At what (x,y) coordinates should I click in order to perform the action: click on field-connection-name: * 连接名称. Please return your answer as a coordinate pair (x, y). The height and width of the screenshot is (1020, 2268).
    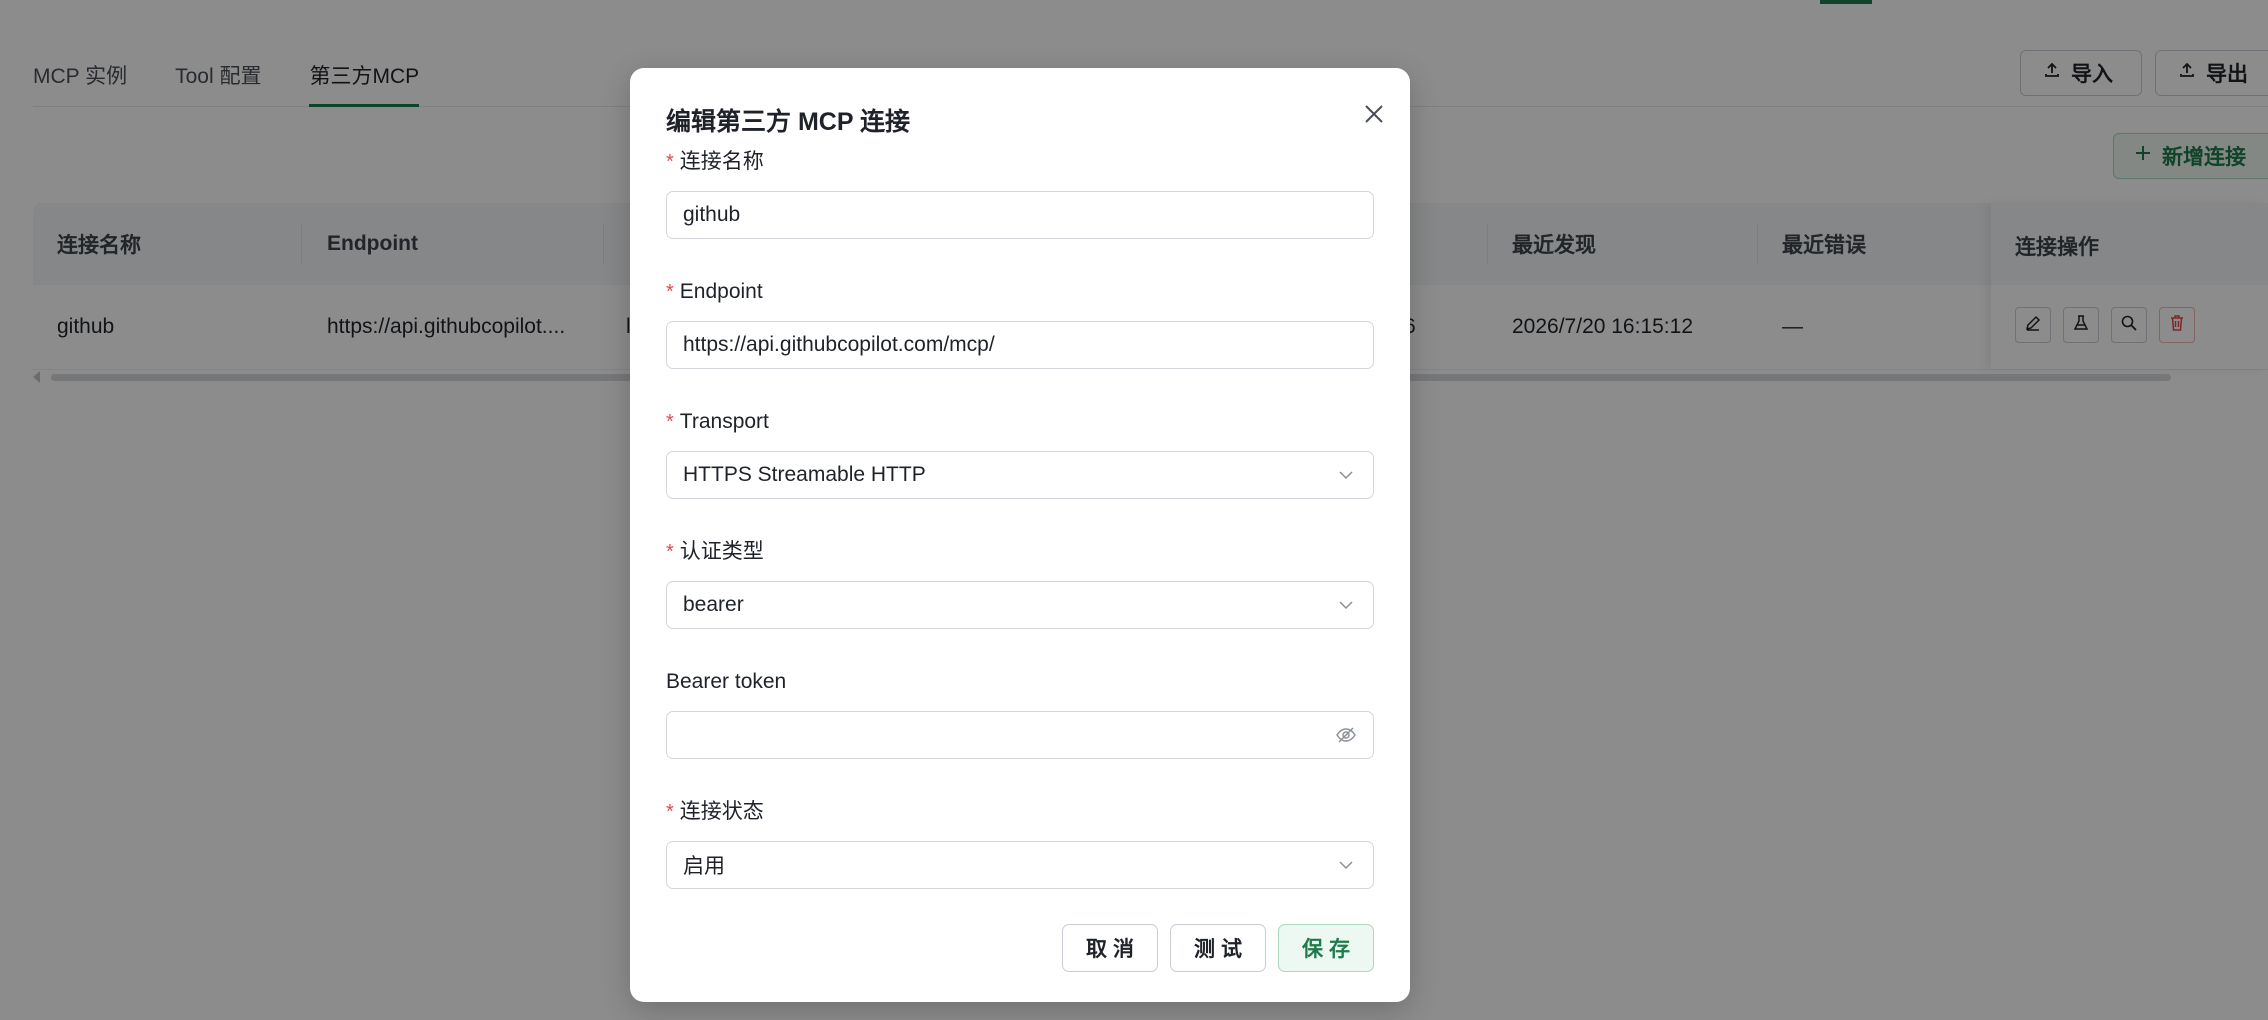
    Looking at the image, I should click on (1020, 193).